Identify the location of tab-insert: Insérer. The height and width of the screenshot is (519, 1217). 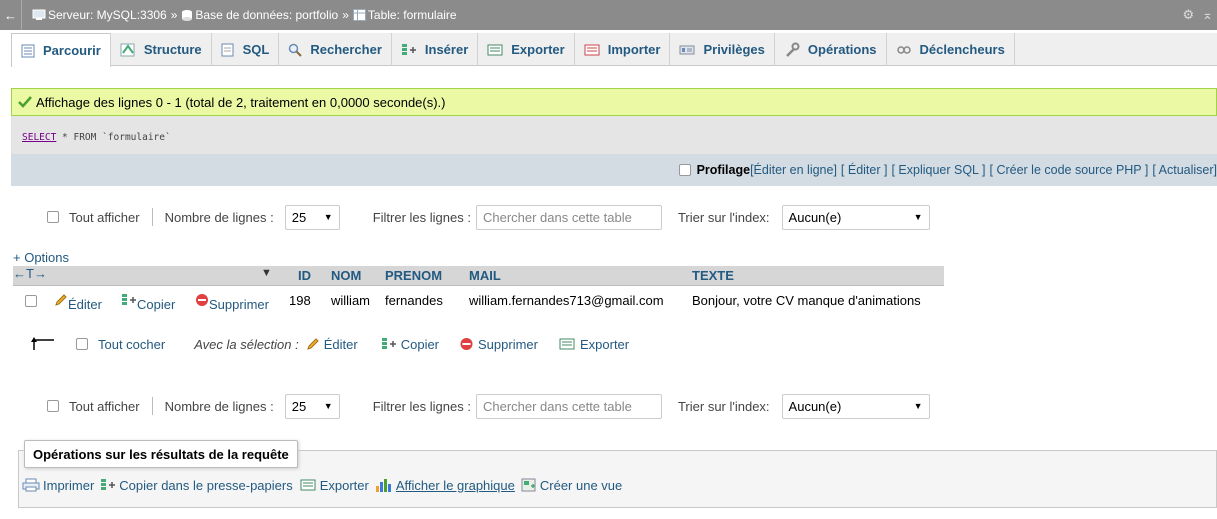
(435, 49).